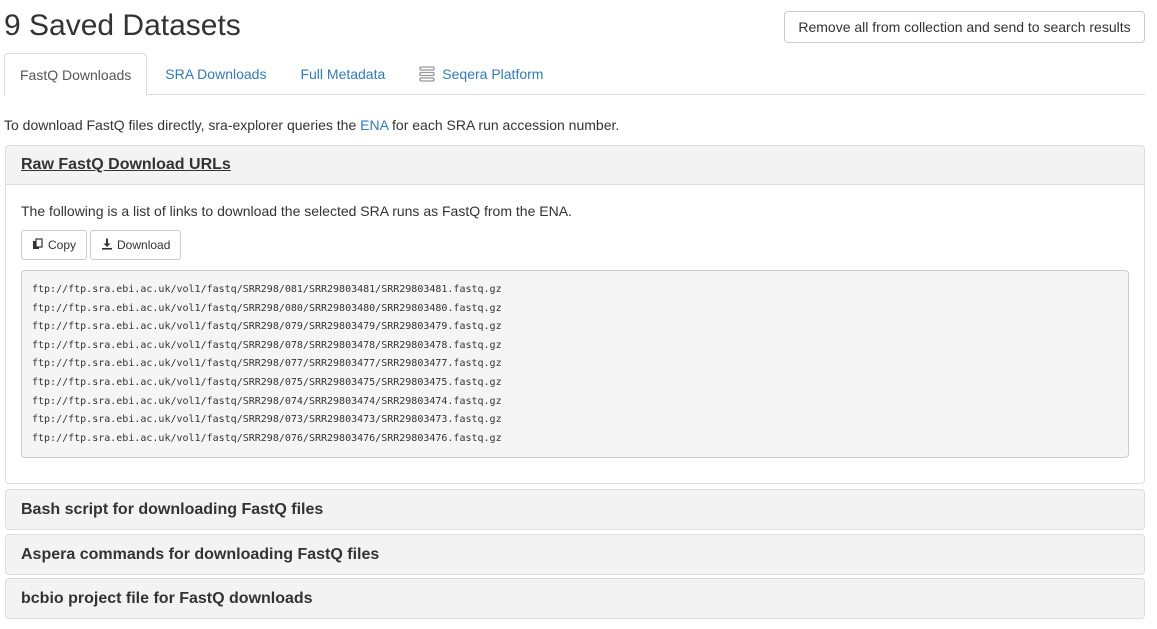 The image size is (1157, 629). Describe the element at coordinates (172, 509) in the screenshot. I see `bash-script-panel-title: Bash script for downloading FastQ files` at that location.